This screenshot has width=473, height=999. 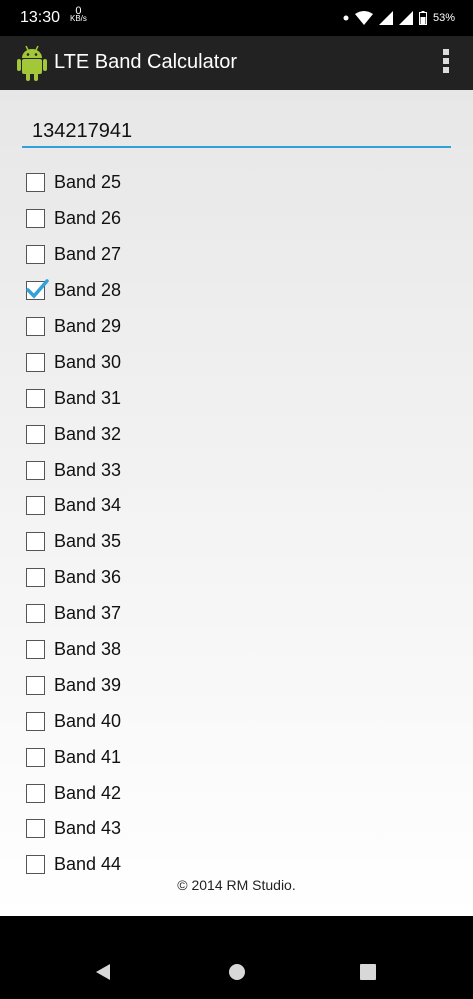 I want to click on network-speed: 0 KB/s, so click(x=78, y=14).